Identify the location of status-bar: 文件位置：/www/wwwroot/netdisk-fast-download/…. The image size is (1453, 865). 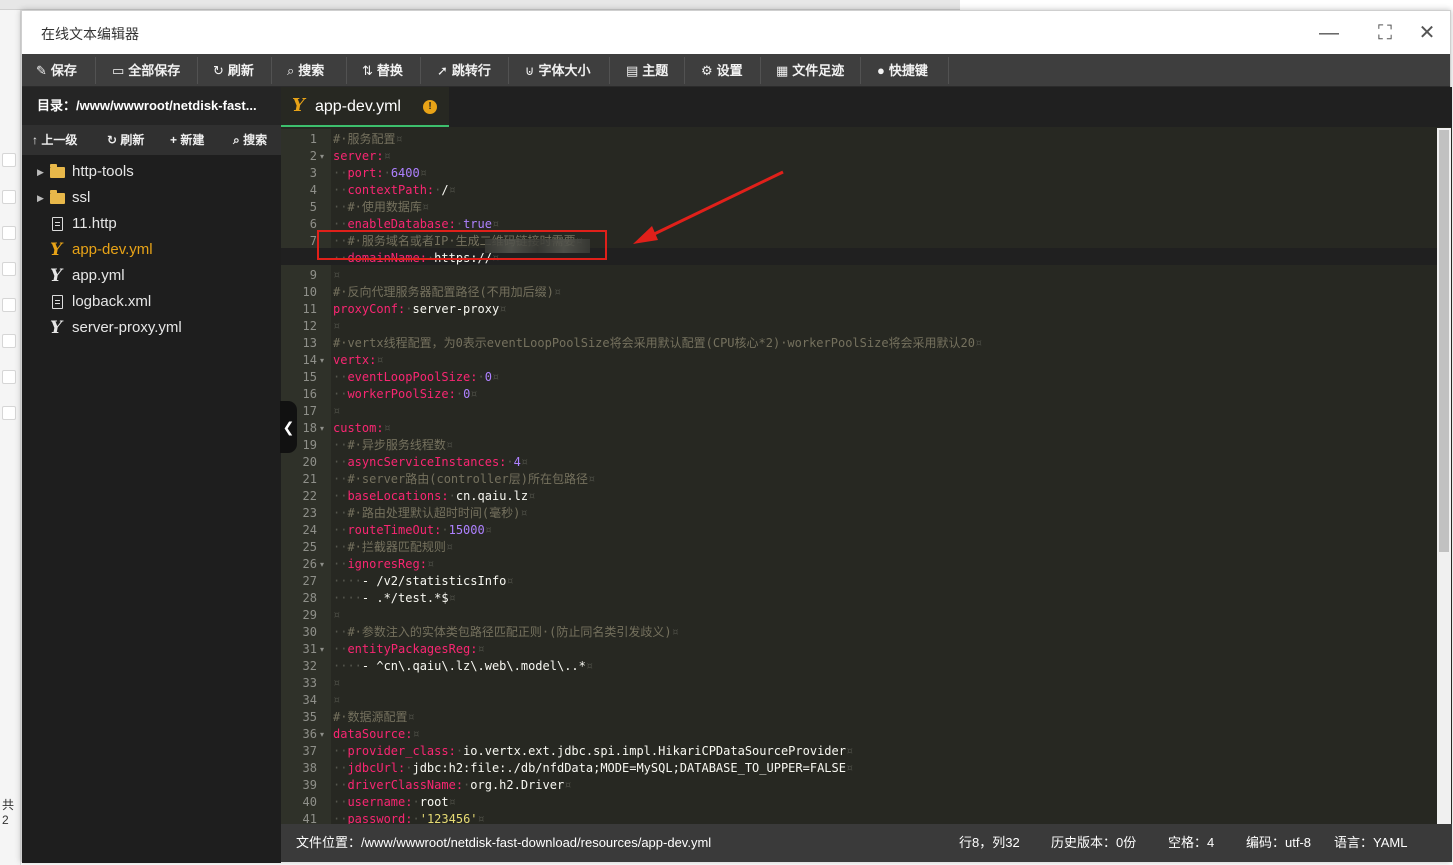
(866, 843).